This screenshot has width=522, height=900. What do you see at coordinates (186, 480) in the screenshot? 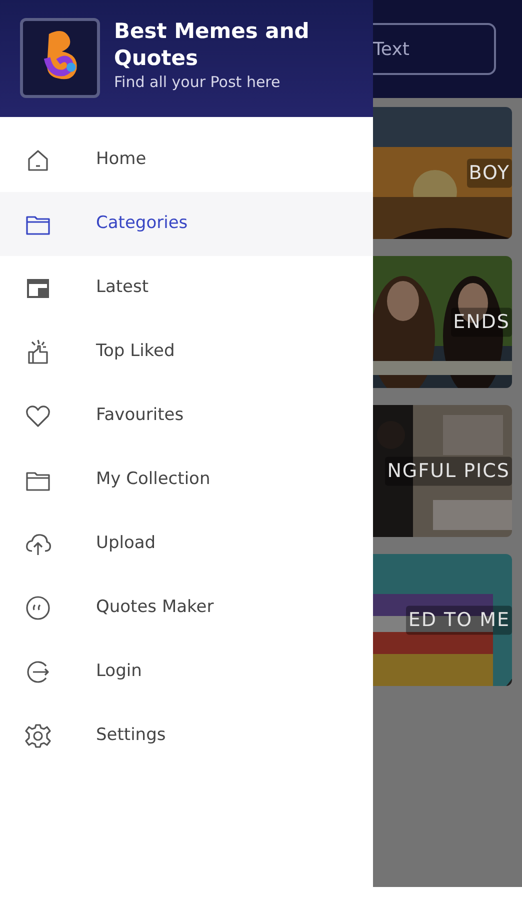
I see `menu-item: My Collection` at bounding box center [186, 480].